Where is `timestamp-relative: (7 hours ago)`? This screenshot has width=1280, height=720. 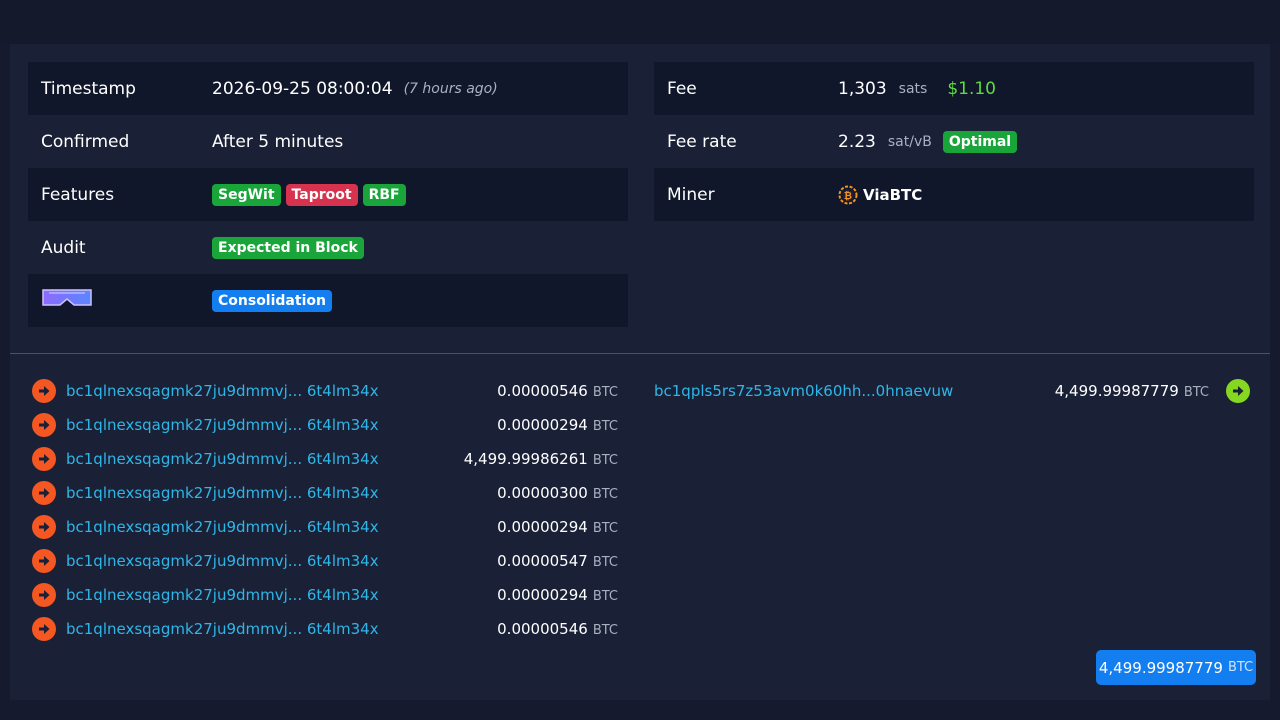 timestamp-relative: (7 hours ago) is located at coordinates (450, 88).